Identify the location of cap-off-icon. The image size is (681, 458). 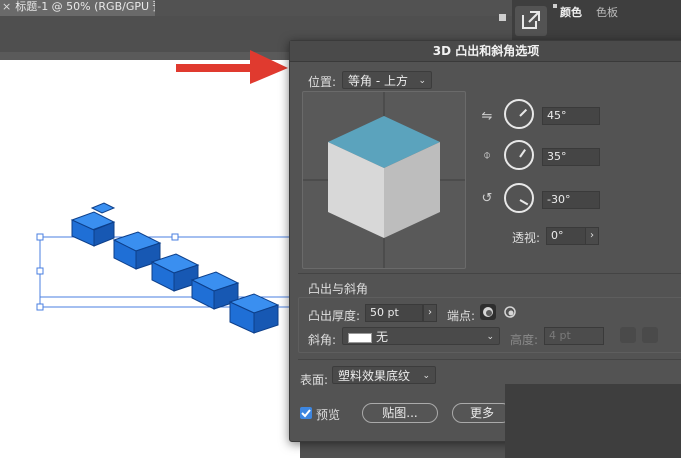
(510, 312).